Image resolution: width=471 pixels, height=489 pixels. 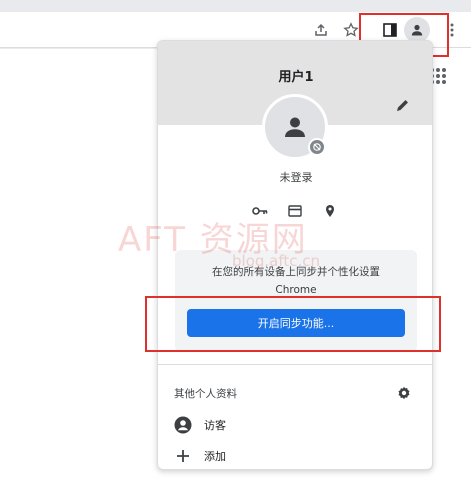 I want to click on share-icon, so click(x=321, y=30).